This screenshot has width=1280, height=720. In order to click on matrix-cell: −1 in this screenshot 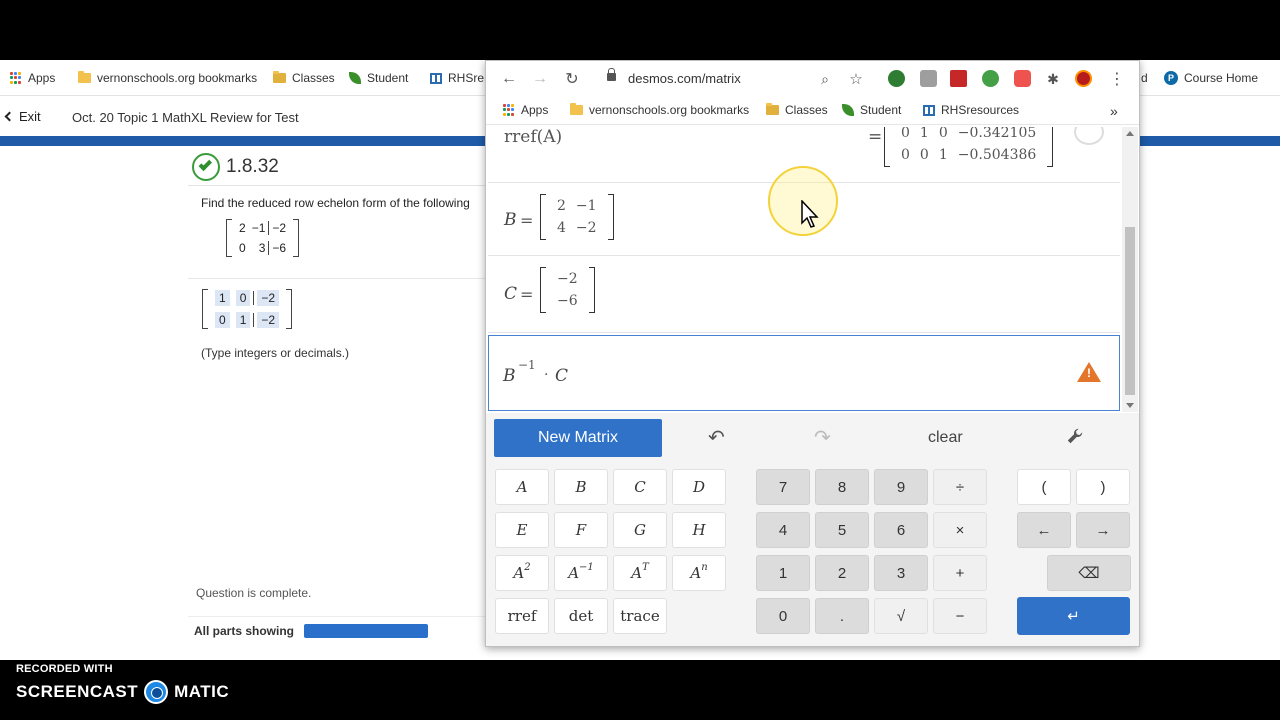, I will do `click(586, 206)`.